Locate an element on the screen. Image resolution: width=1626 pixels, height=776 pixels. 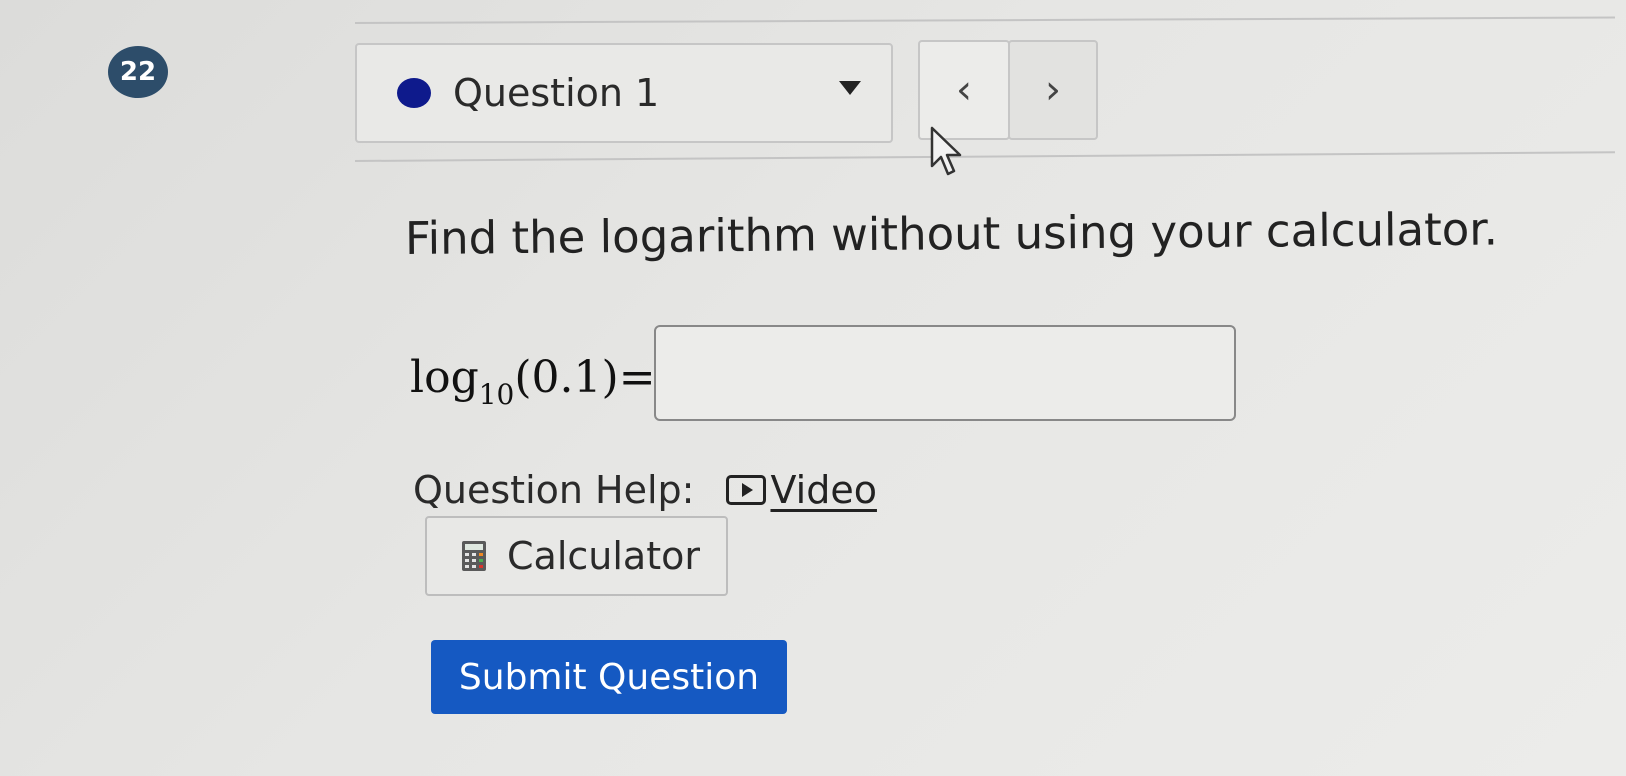
log-argument: (0.1) is located at coordinates (566, 377).